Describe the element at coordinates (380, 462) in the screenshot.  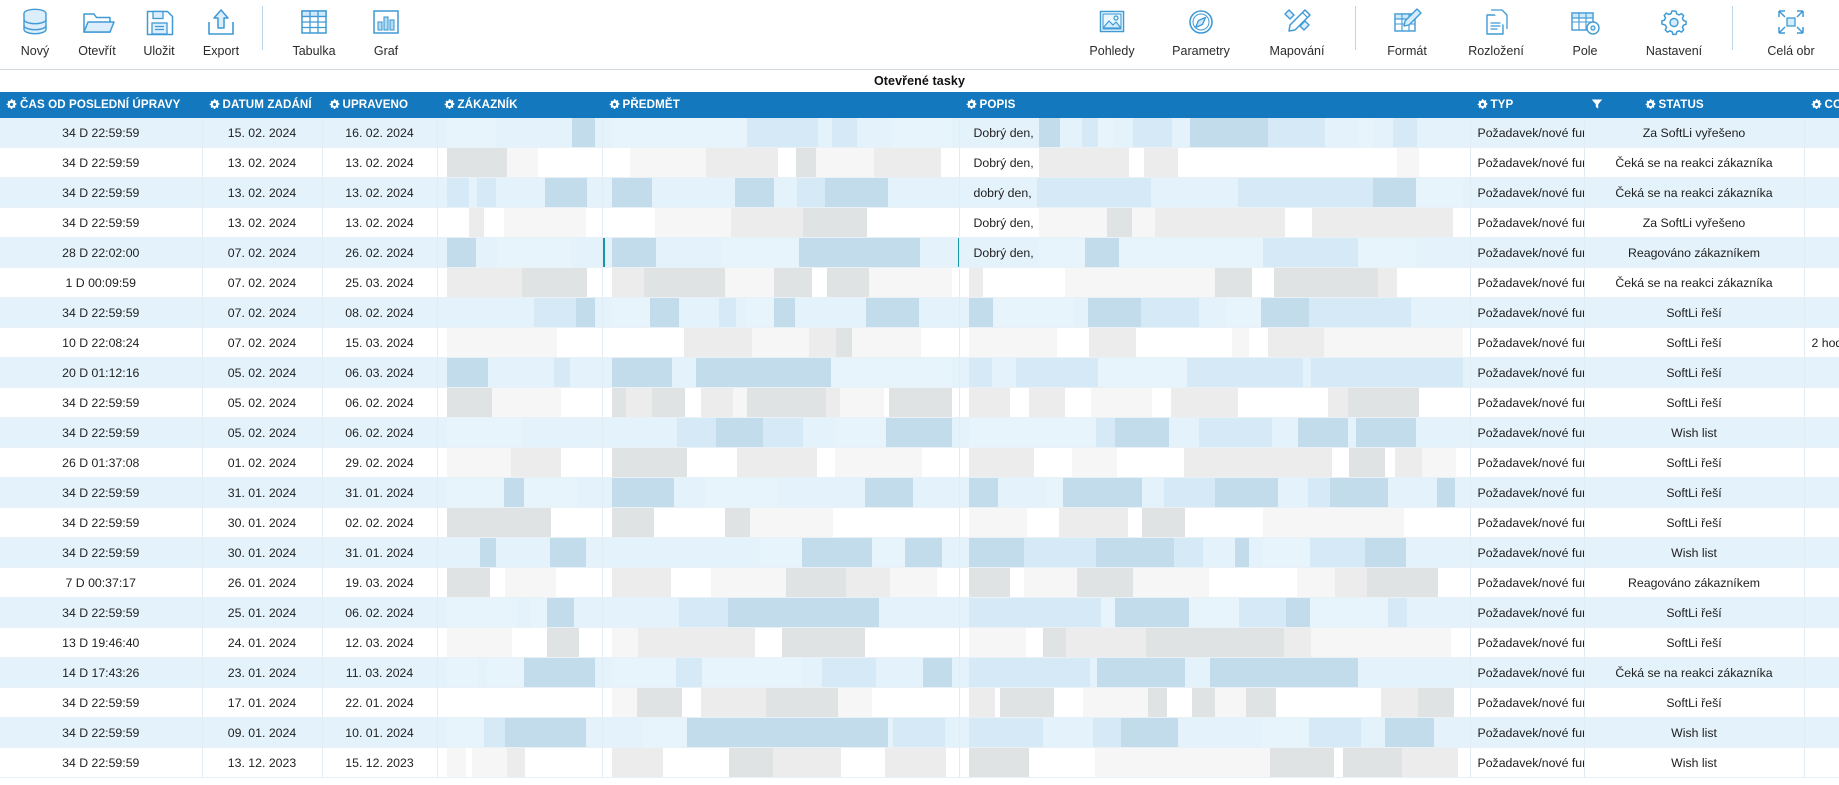
I see `cell-upraveno: 29. 02. 2024` at that location.